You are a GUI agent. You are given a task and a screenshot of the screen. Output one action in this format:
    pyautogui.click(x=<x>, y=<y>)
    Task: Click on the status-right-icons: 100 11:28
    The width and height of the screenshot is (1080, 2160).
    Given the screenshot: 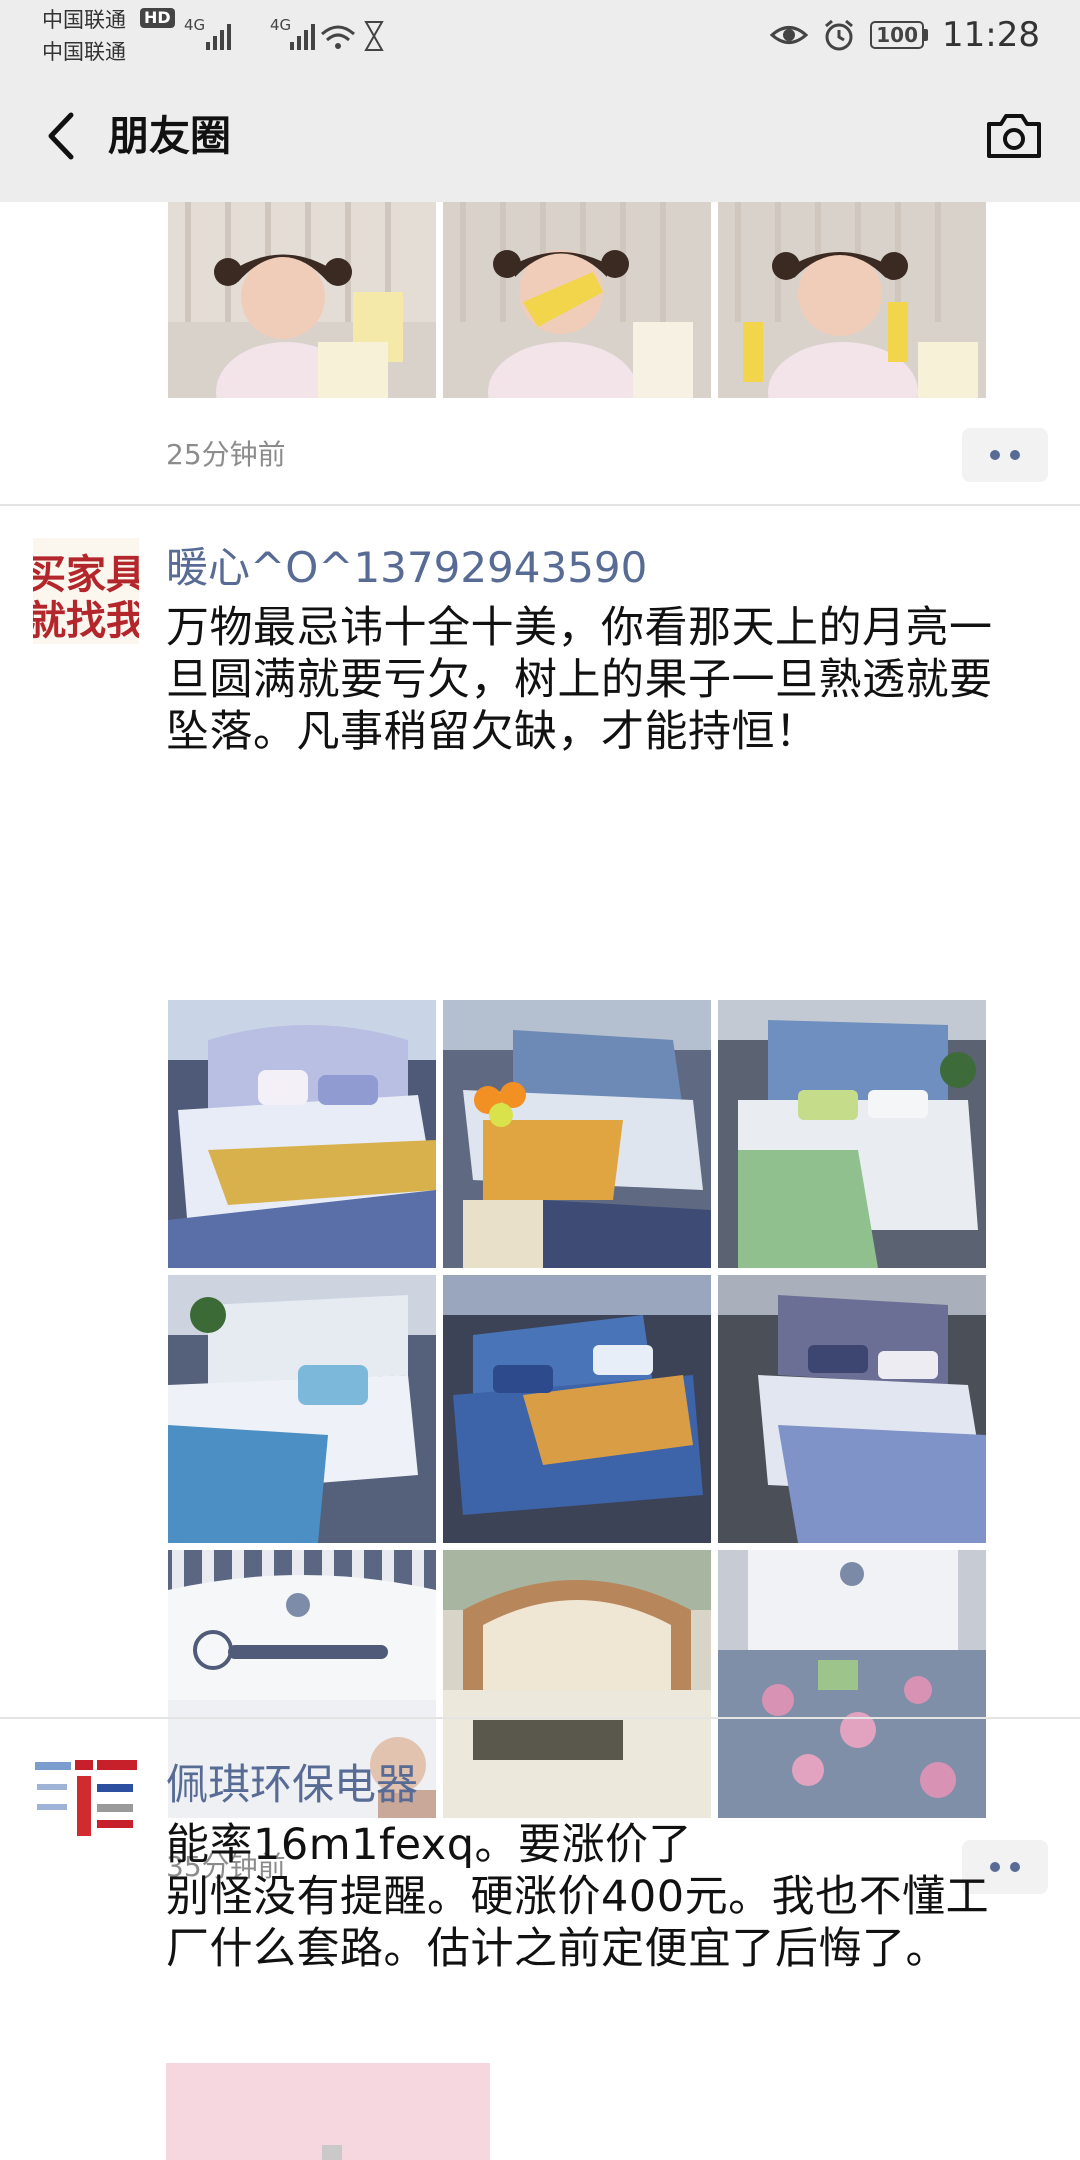 What is the action you would take?
    pyautogui.click(x=905, y=35)
    